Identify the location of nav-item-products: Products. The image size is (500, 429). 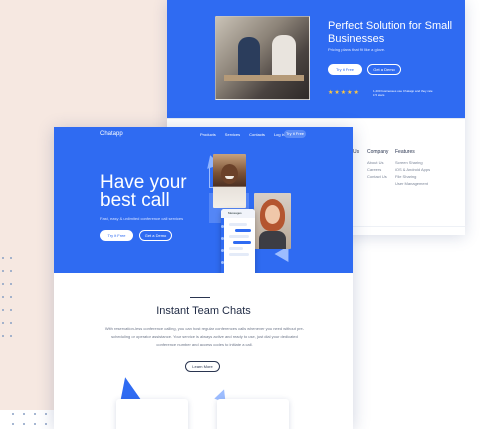
(208, 134).